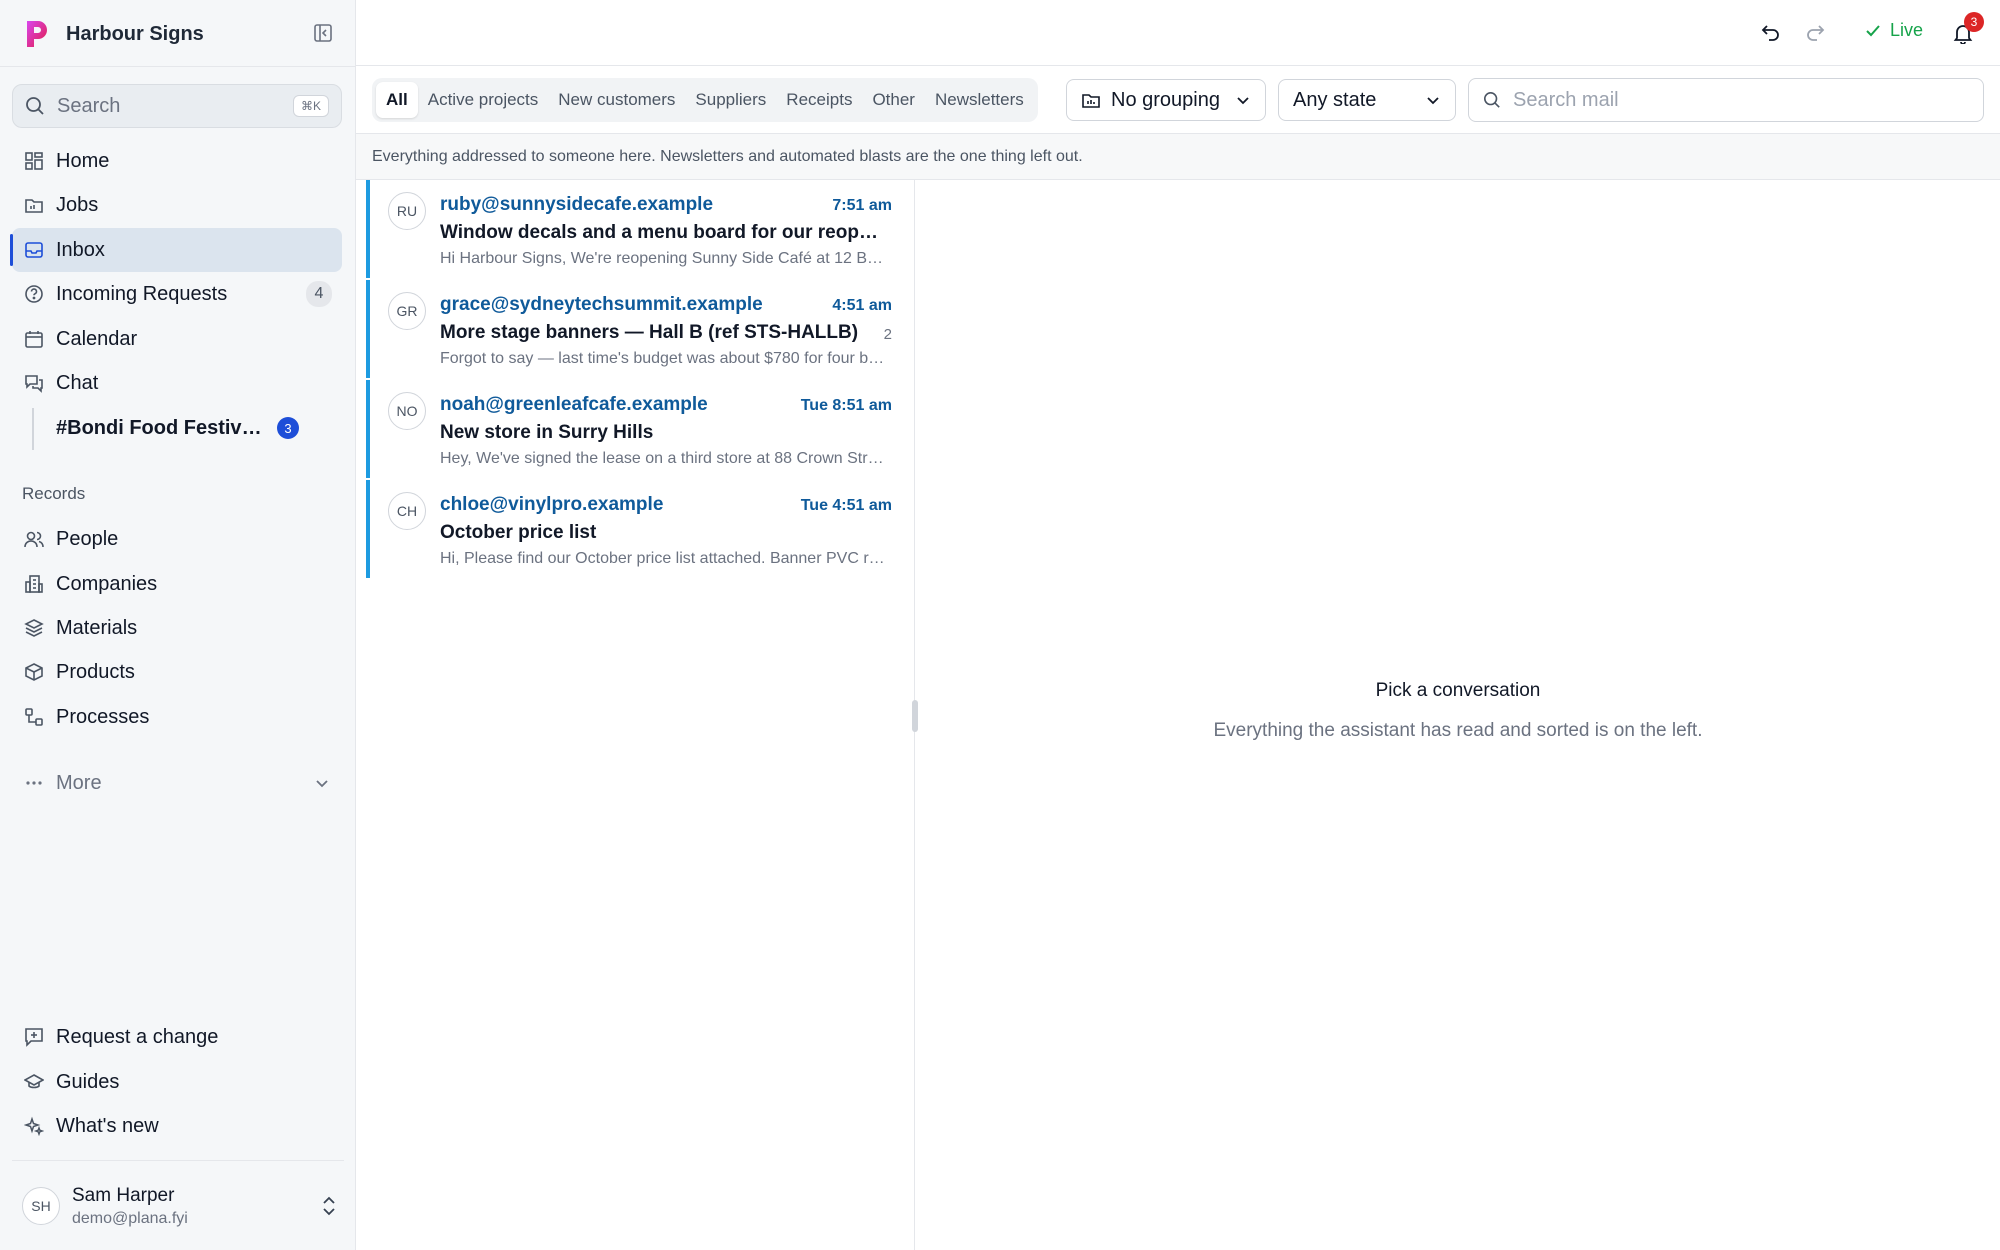 The width and height of the screenshot is (2000, 1250). Describe the element at coordinates (34, 294) in the screenshot. I see `help-circle-icon` at that location.